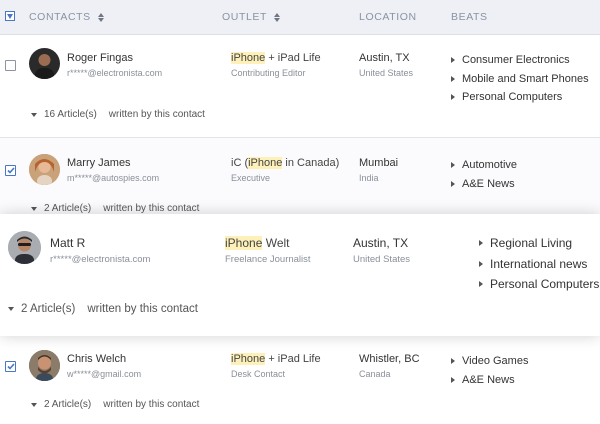 The height and width of the screenshot is (424, 600). I want to click on checkmark-icon, so click(10, 170).